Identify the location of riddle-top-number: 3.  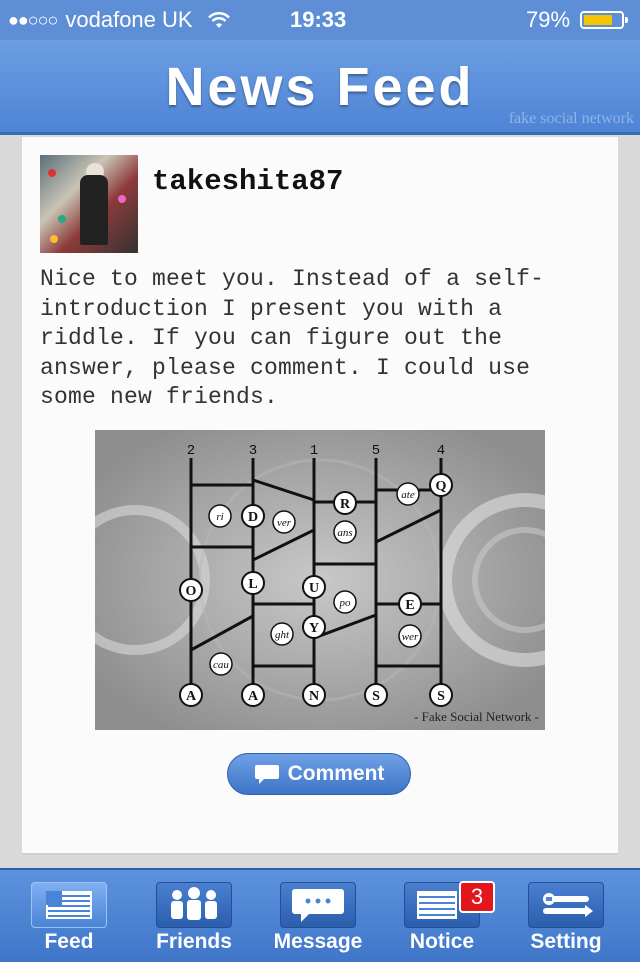
(253, 451).